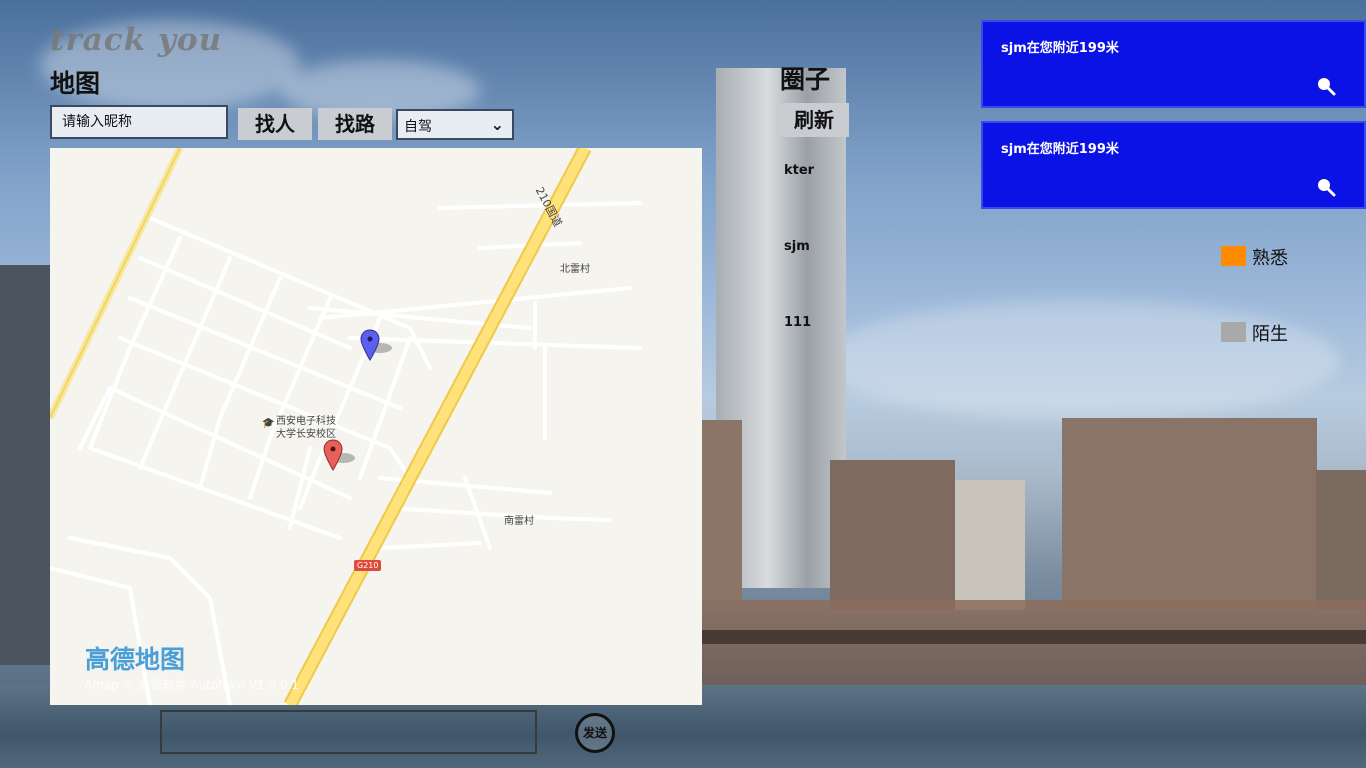 The image size is (1366, 768). I want to click on map-copyright: Amap © 高德软件 AutoNavi V1.0.0.1, so click(191, 685).